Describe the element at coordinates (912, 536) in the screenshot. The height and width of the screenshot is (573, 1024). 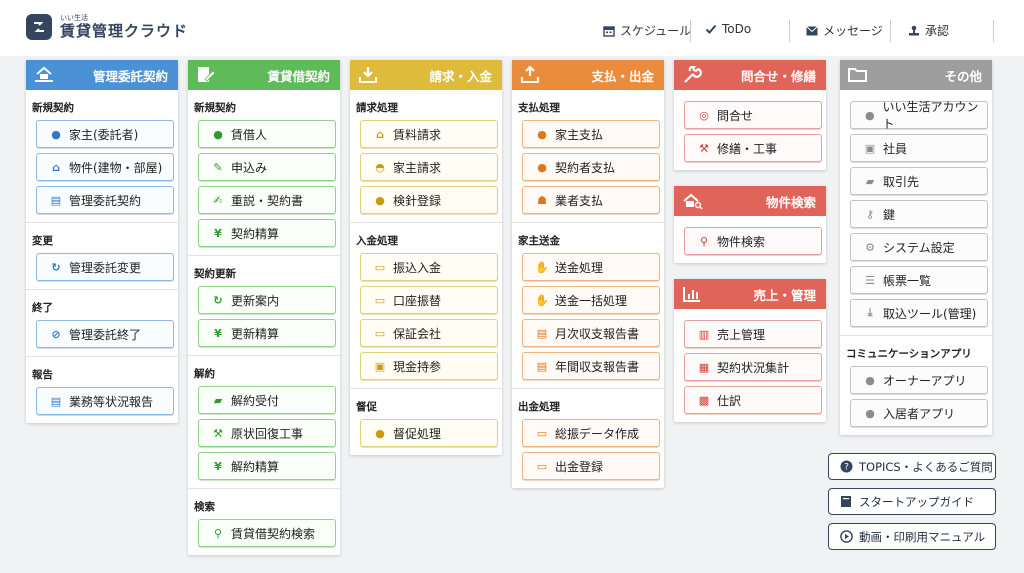
I see `video-manual-button: 動画・印刷用マニュアル` at that location.